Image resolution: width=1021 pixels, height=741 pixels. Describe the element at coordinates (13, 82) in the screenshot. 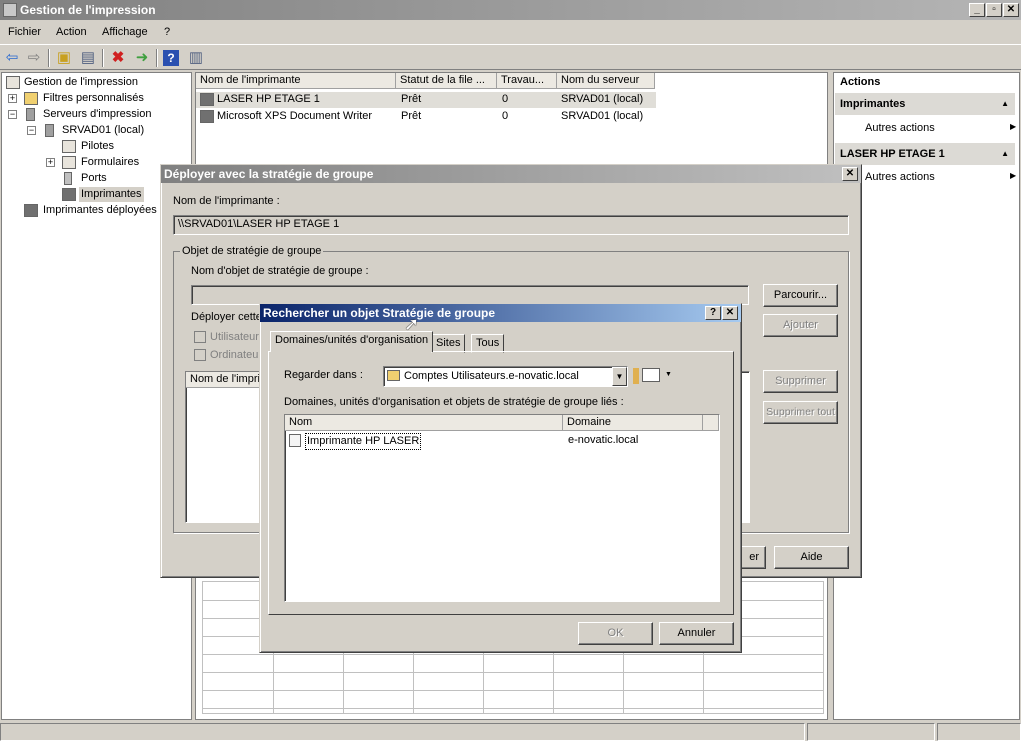

I see `print-management-icon` at that location.